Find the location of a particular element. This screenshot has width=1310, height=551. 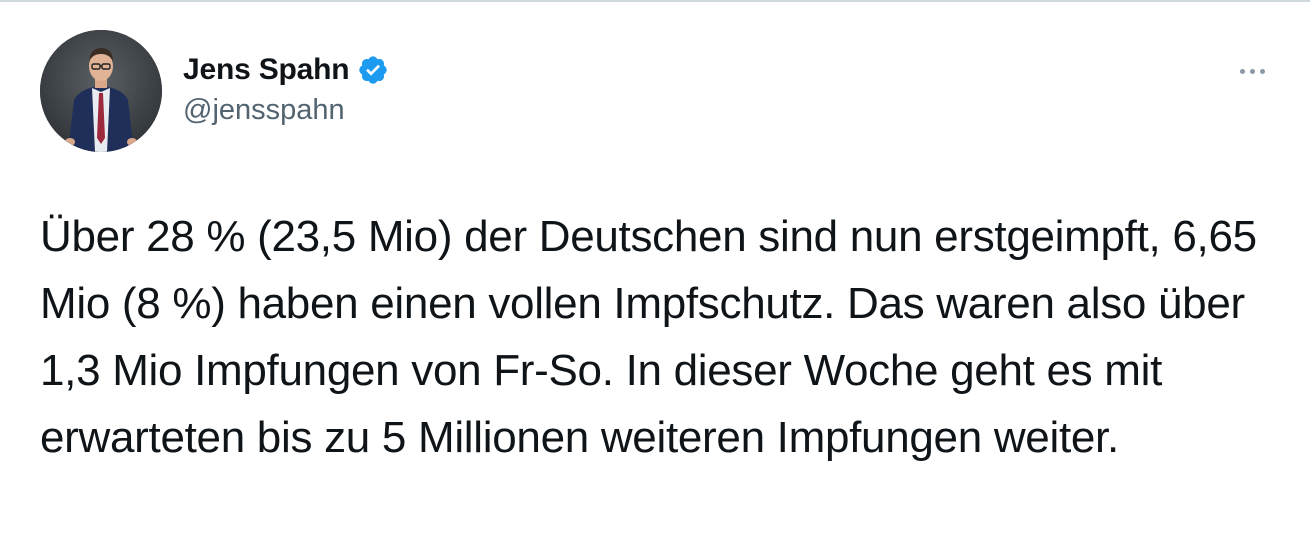

avatar-photo is located at coordinates (101, 91).